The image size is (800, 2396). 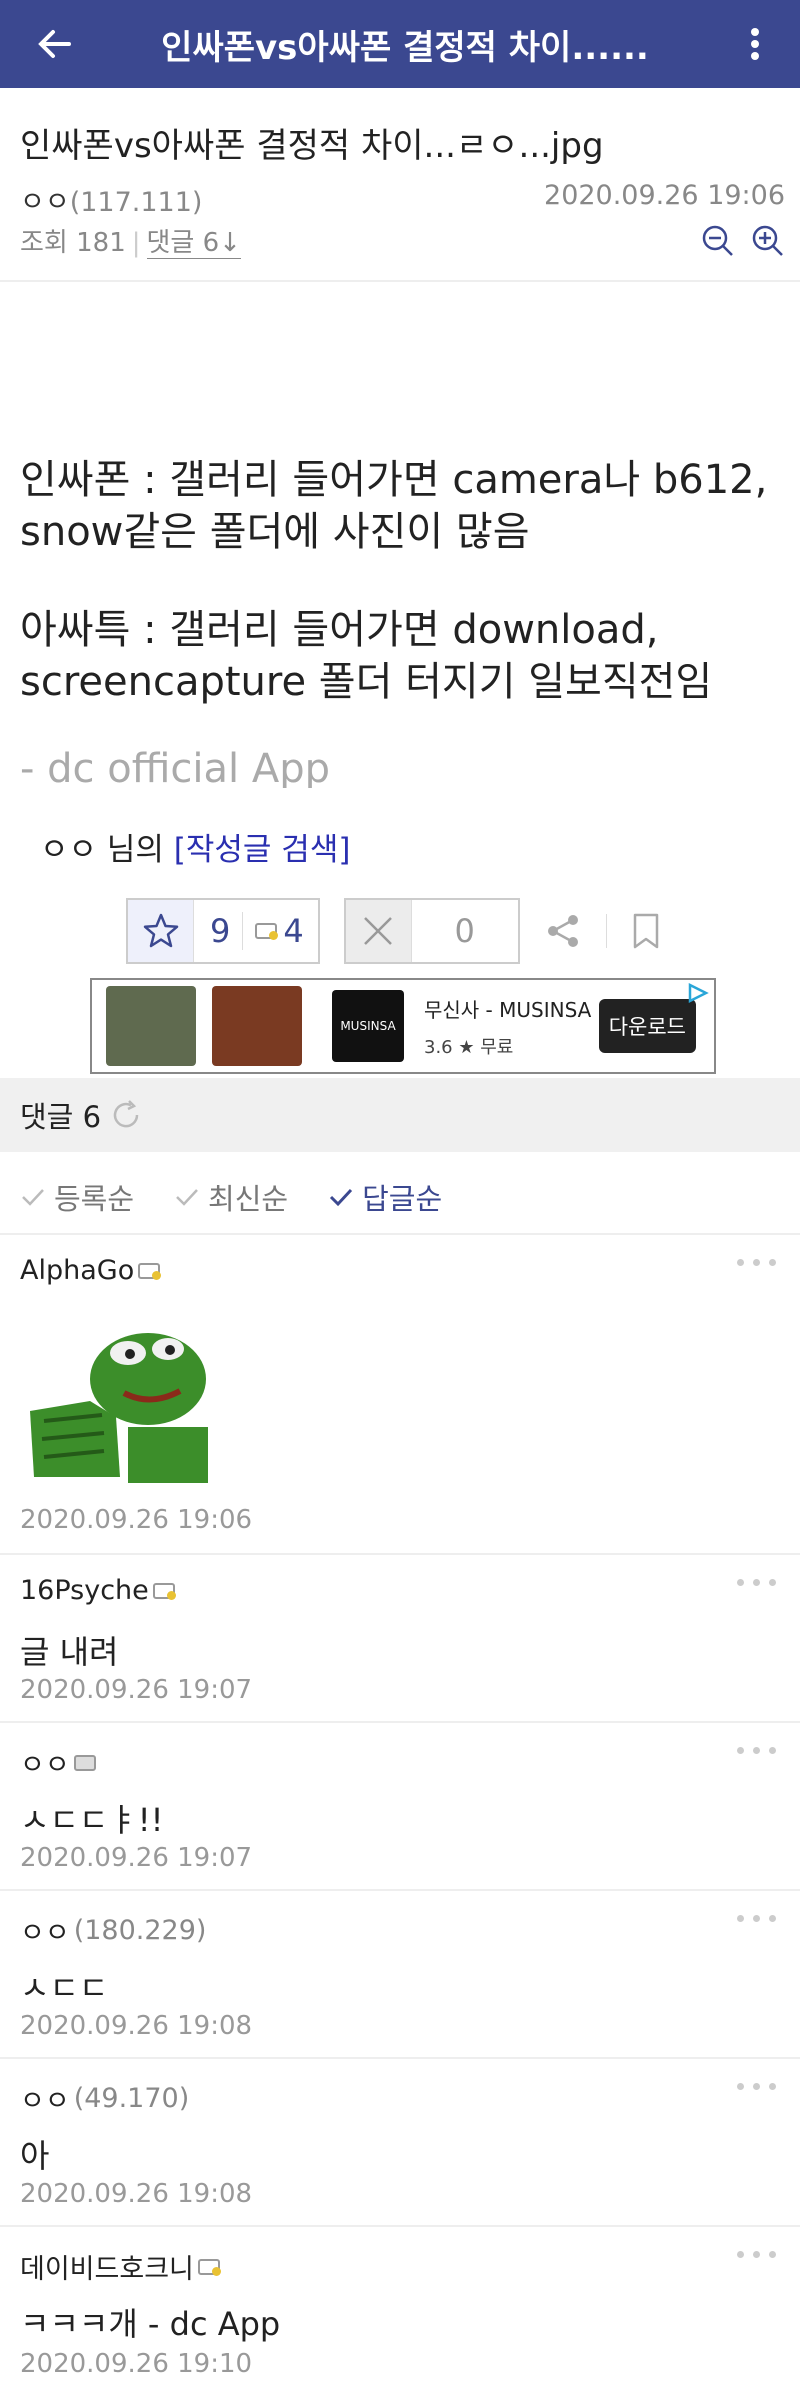 I want to click on comment-date: 2020.09.26 19:06, so click(x=136, y=1520).